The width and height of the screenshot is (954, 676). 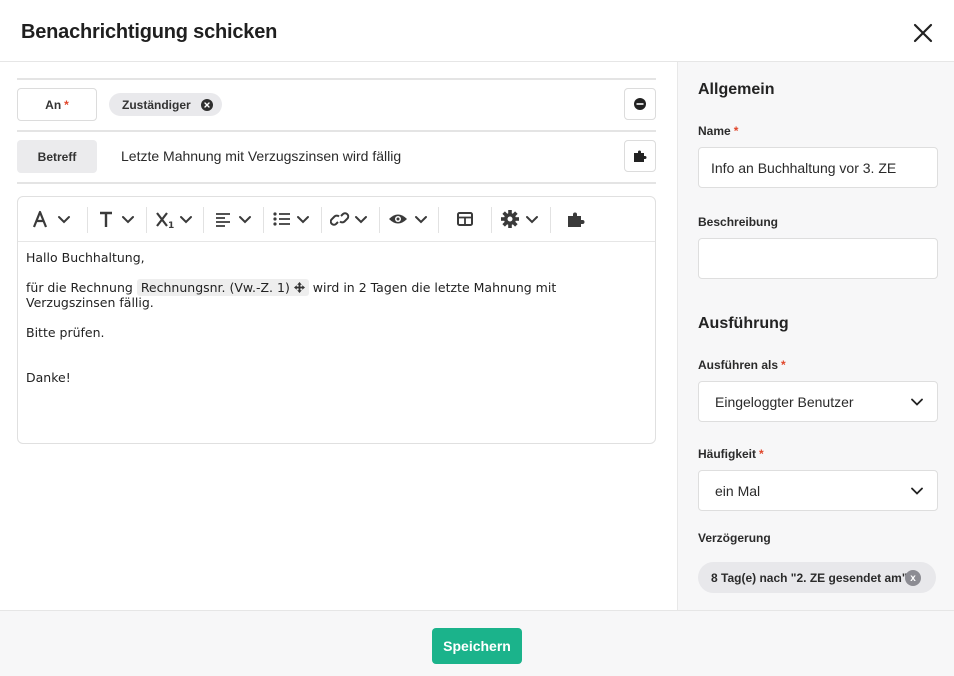 What do you see at coordinates (48, 377) in the screenshot?
I see `thanks-text: Danke!` at bounding box center [48, 377].